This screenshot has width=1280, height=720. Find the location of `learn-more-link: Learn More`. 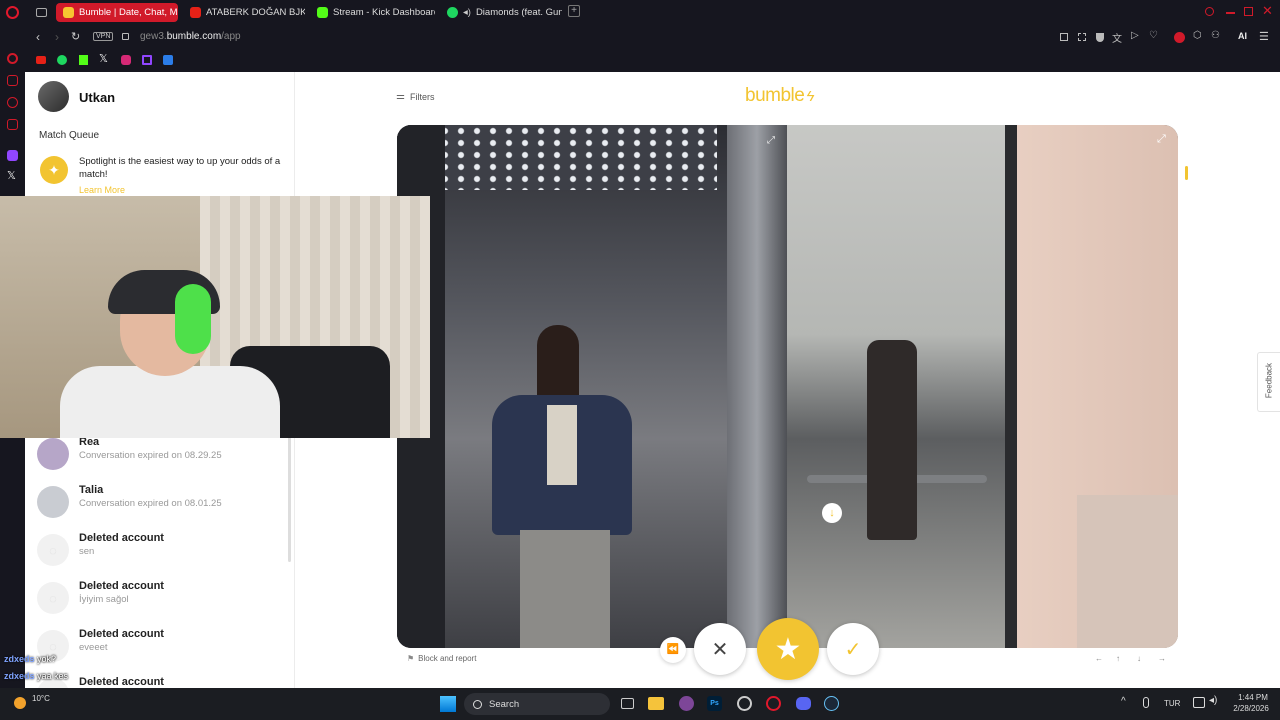

learn-more-link: Learn More is located at coordinates (102, 190).